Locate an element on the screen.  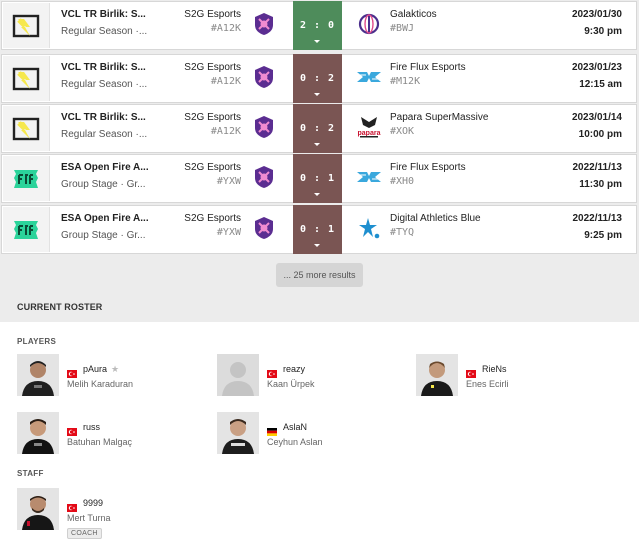
match-time: 12:15 am is located at coordinates (600, 84).